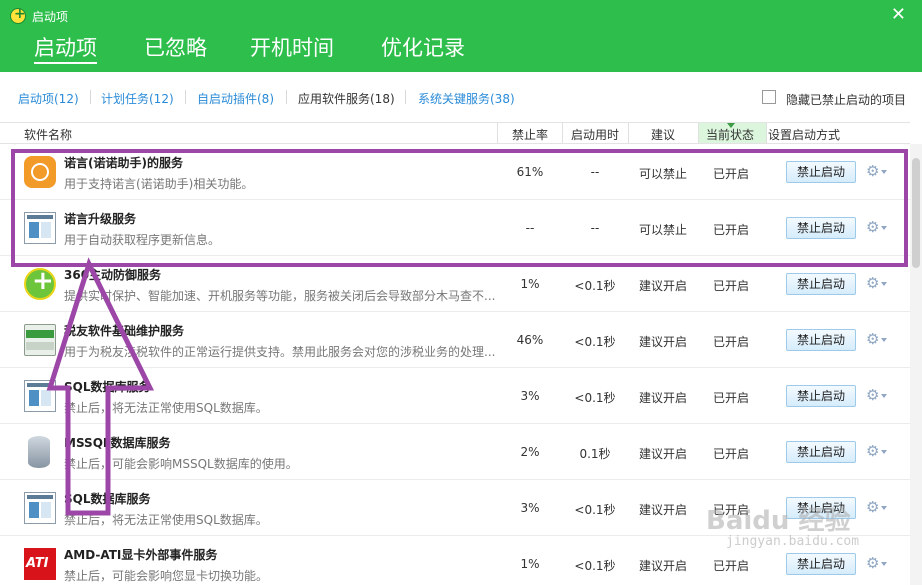  Describe the element at coordinates (65, 49) in the screenshot. I see `tab-startup-items: 启动项` at that location.